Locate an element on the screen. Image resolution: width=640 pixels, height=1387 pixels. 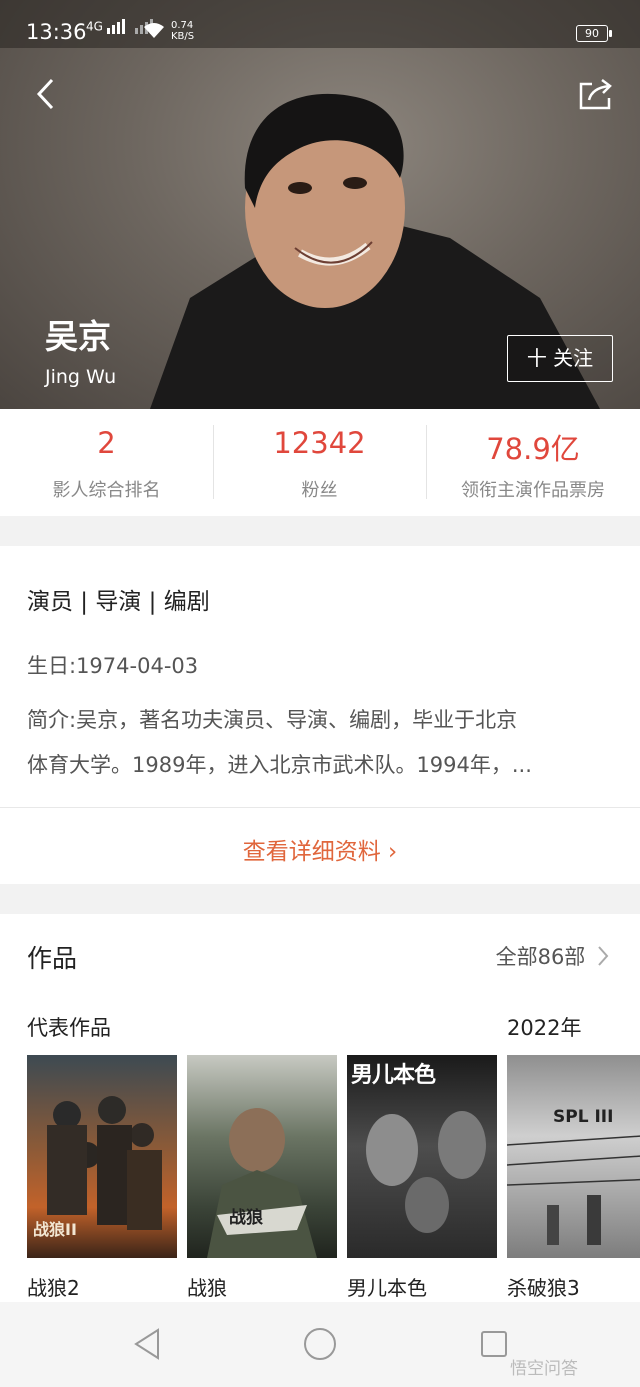
share-button is located at coordinates (596, 94).